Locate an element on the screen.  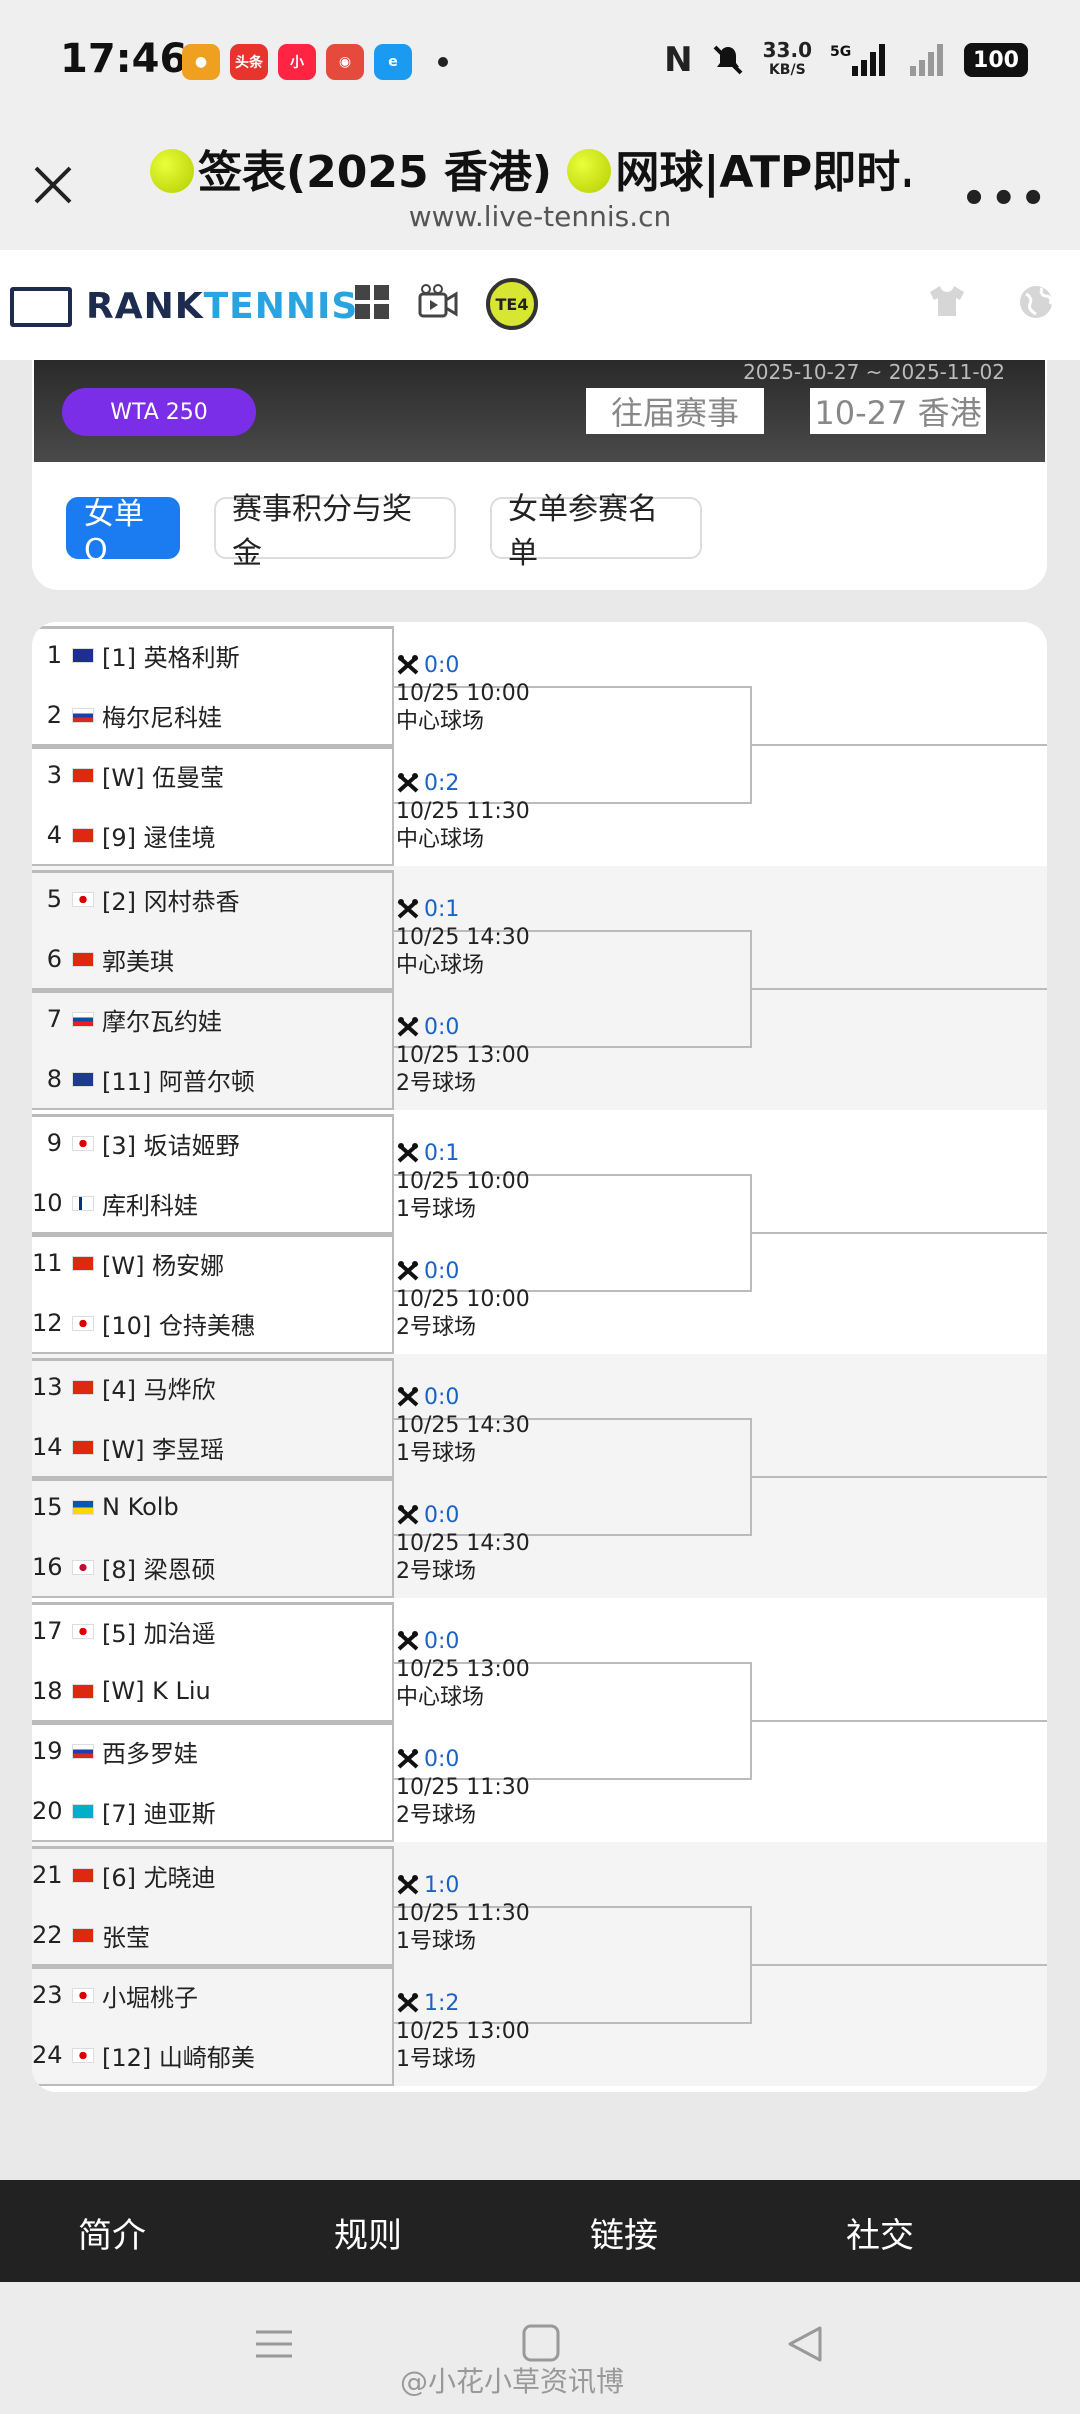
player-row: 1 [1] 英格利斯 is located at coordinates (212, 655).